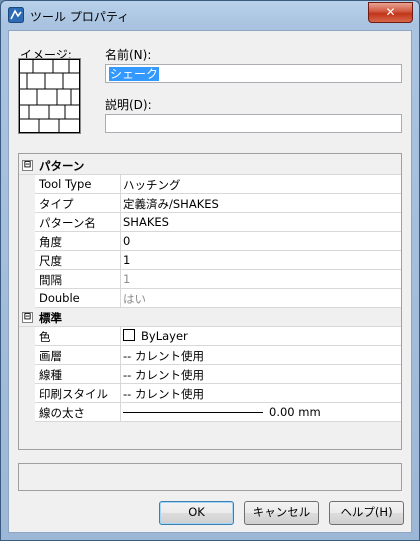 This screenshot has height=541, width=420. What do you see at coordinates (210, 393) in the screenshot?
I see `property-row: 印刷スタイル -- カレント使用` at bounding box center [210, 393].